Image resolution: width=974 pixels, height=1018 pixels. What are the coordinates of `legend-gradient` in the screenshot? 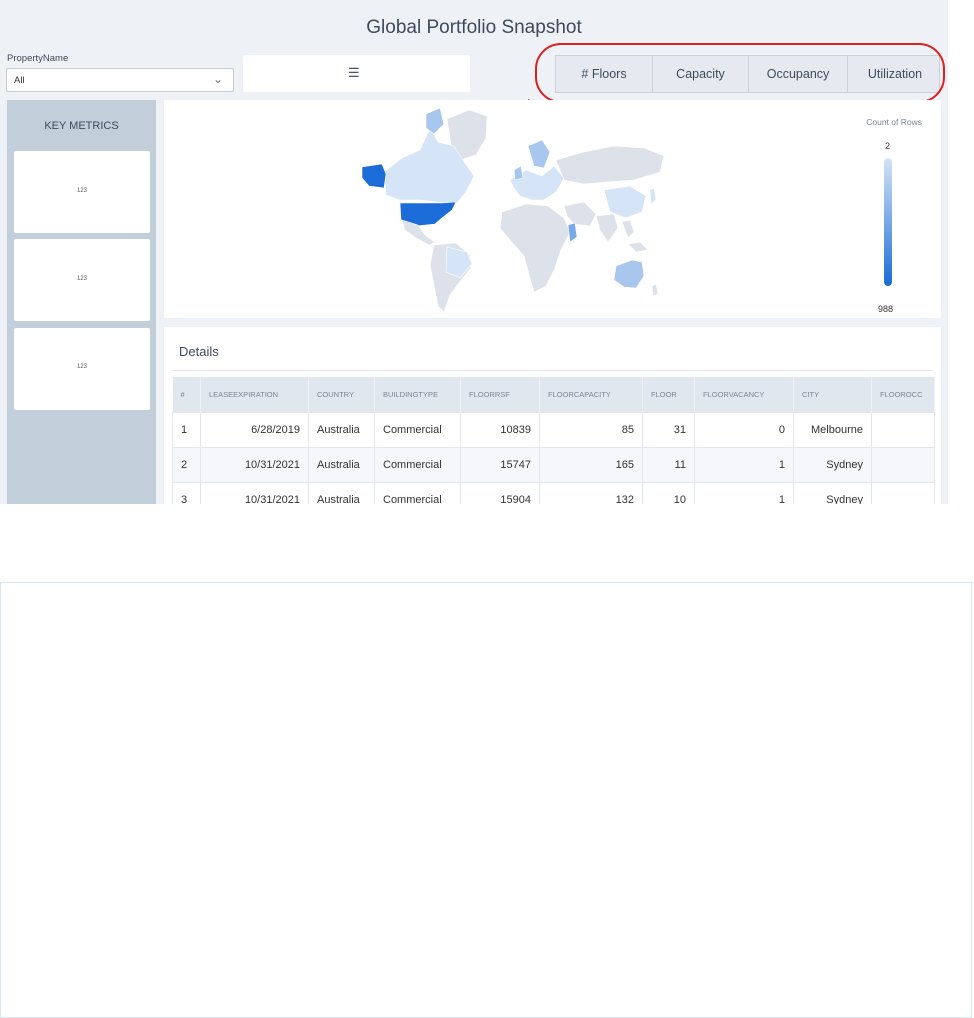 It's located at (888, 222).